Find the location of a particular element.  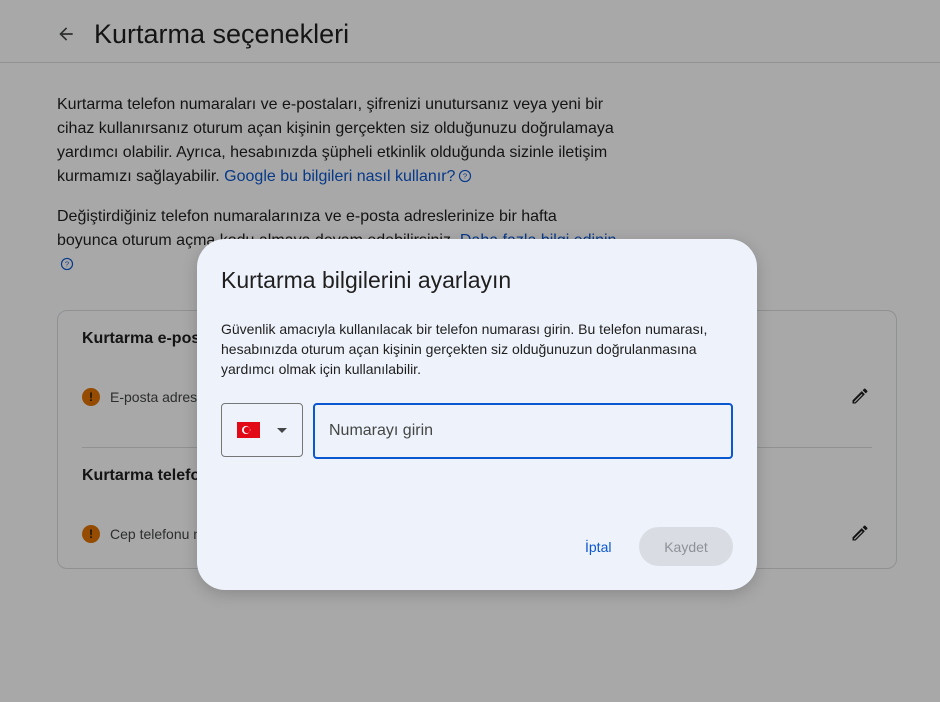

save-button: Kaydet is located at coordinates (686, 546).